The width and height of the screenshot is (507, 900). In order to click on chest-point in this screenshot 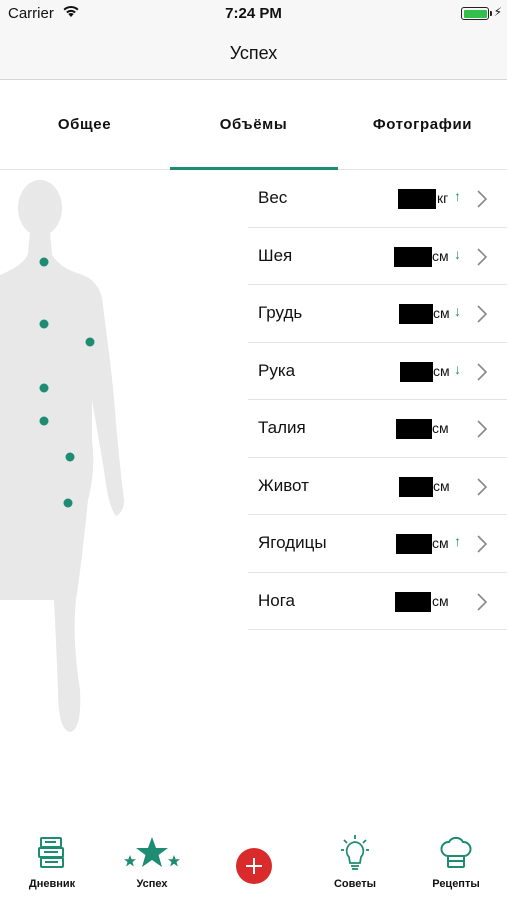, I will do `click(44, 324)`.